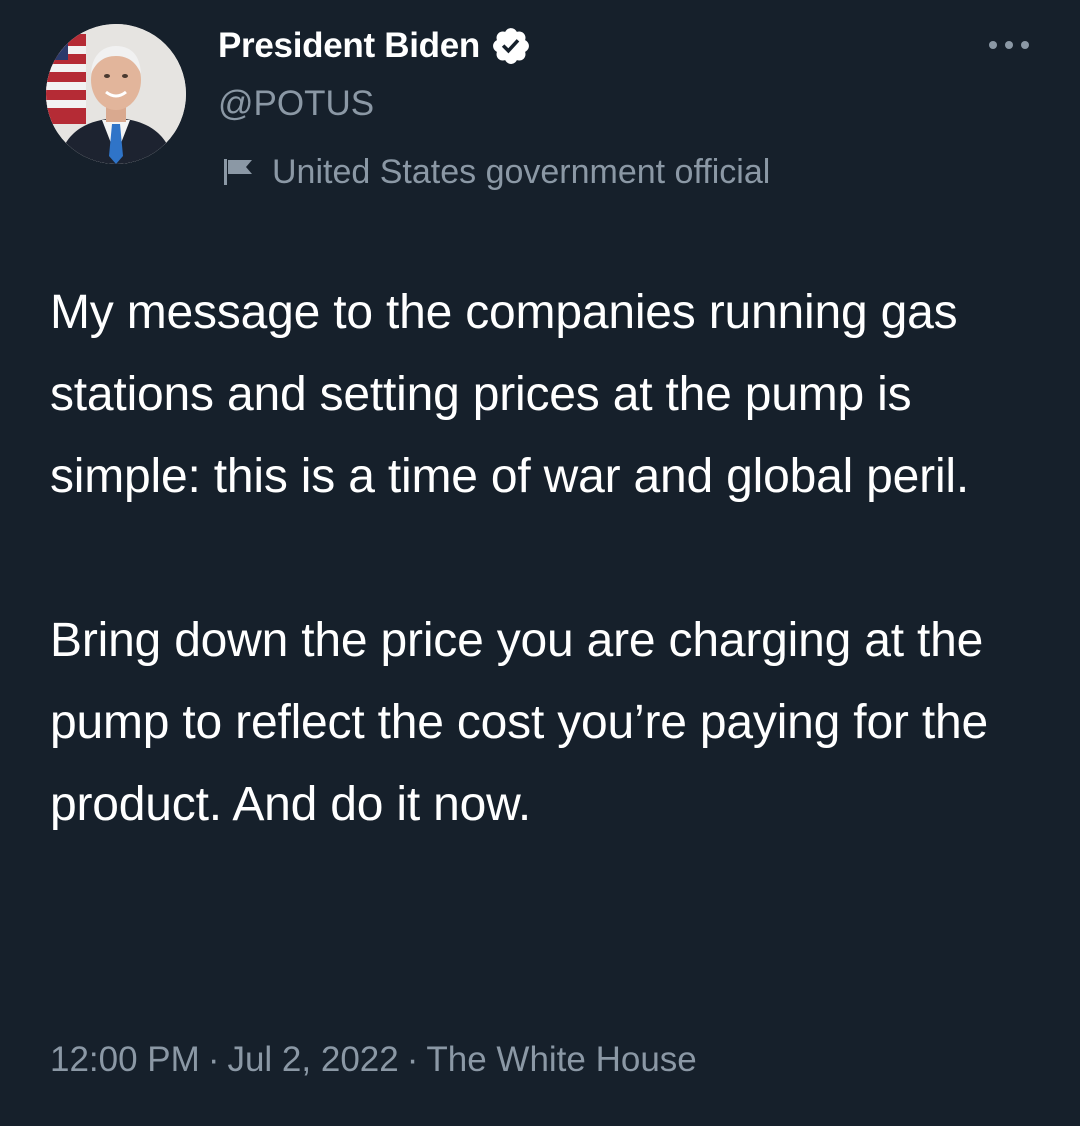  I want to click on avatar, so click(116, 94).